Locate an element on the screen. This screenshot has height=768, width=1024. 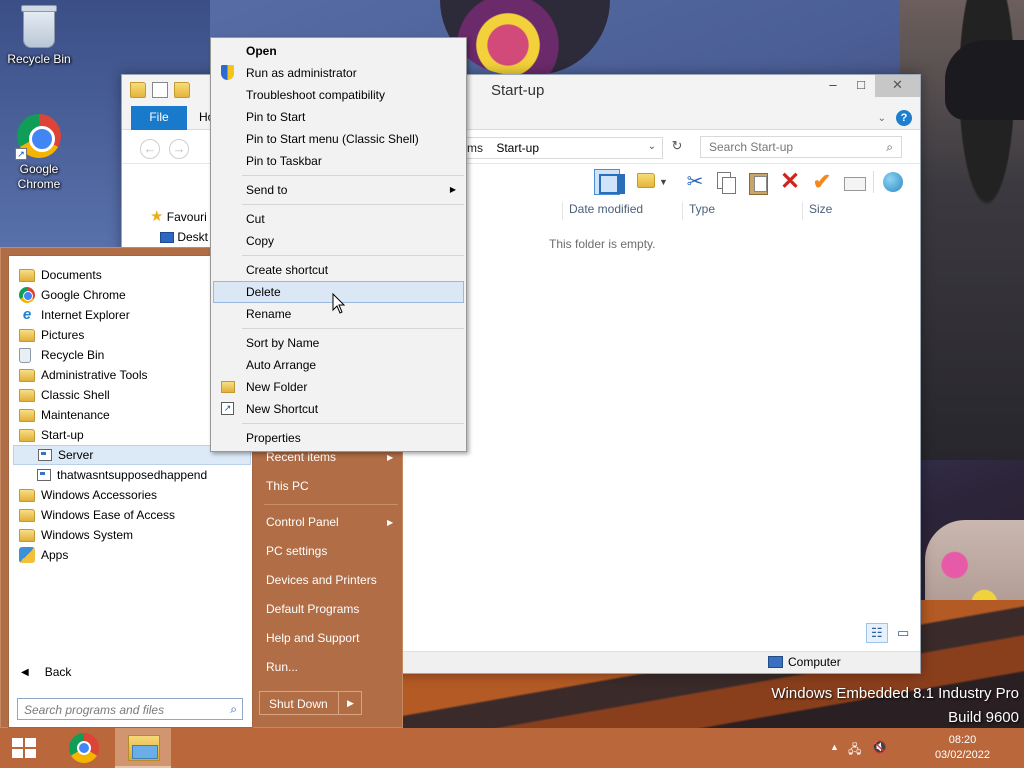
globe-icon is located at coordinates (893, 182).